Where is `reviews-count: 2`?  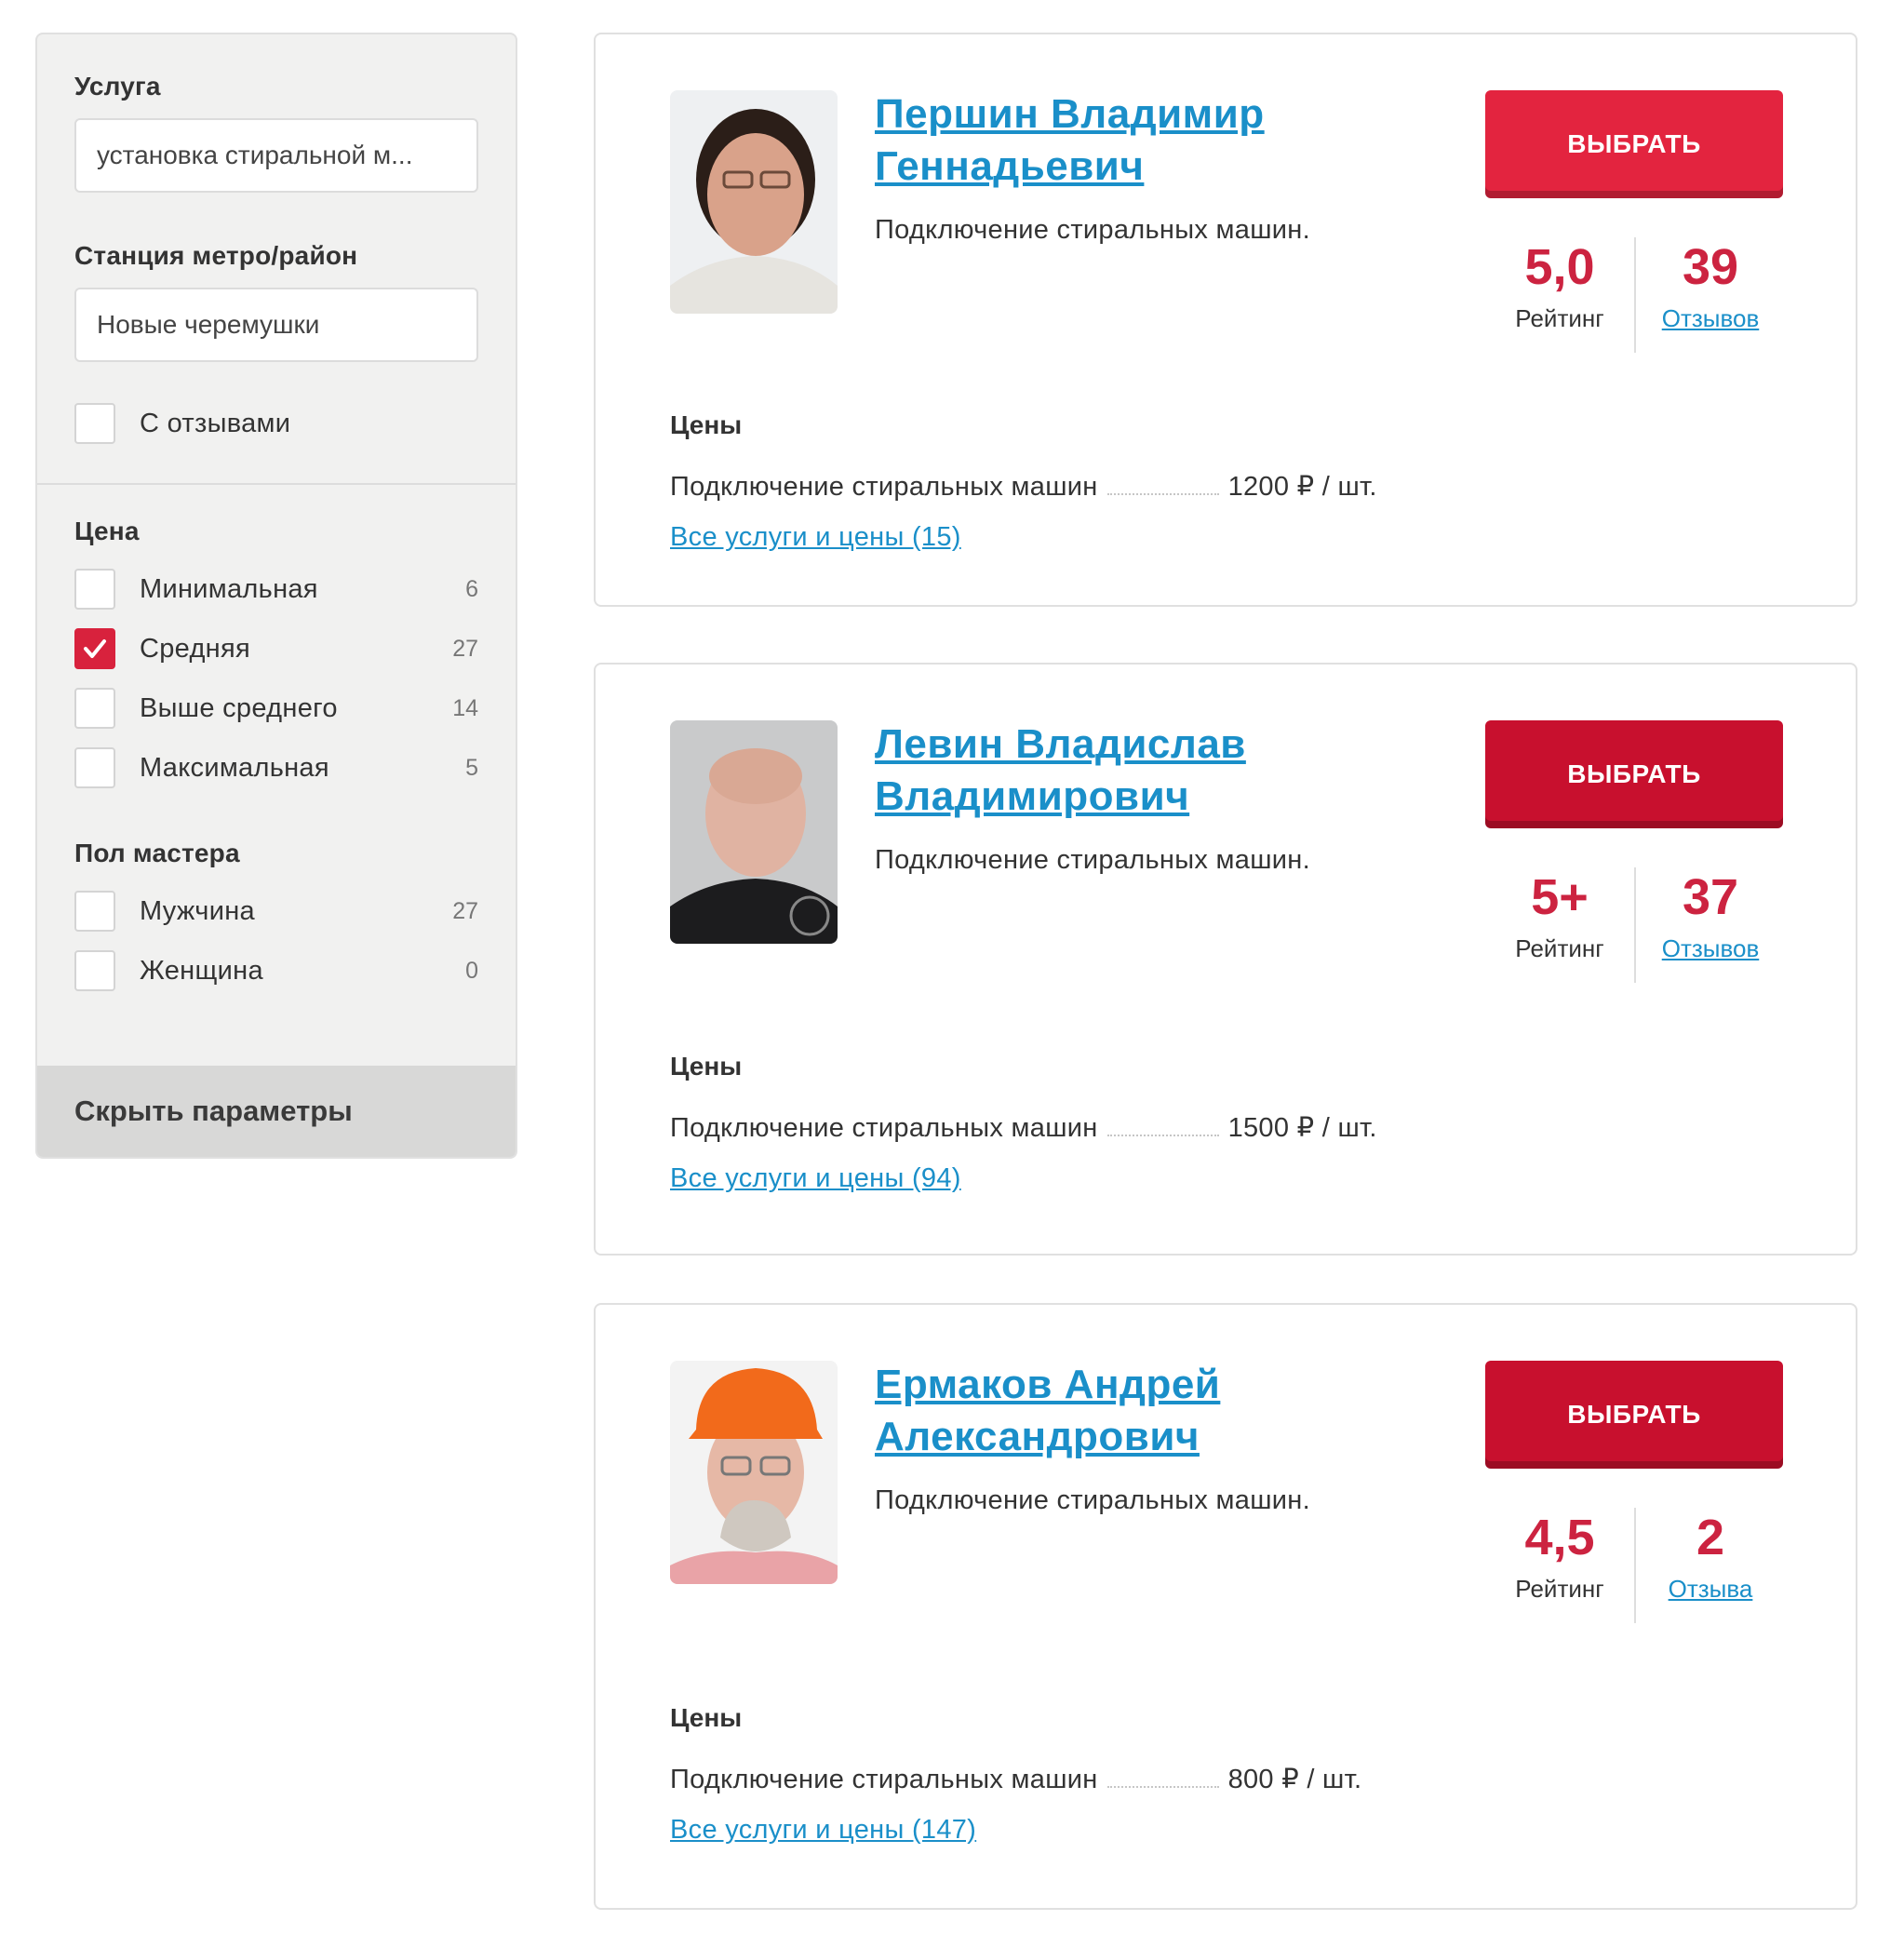 reviews-count: 2 is located at coordinates (1710, 1538).